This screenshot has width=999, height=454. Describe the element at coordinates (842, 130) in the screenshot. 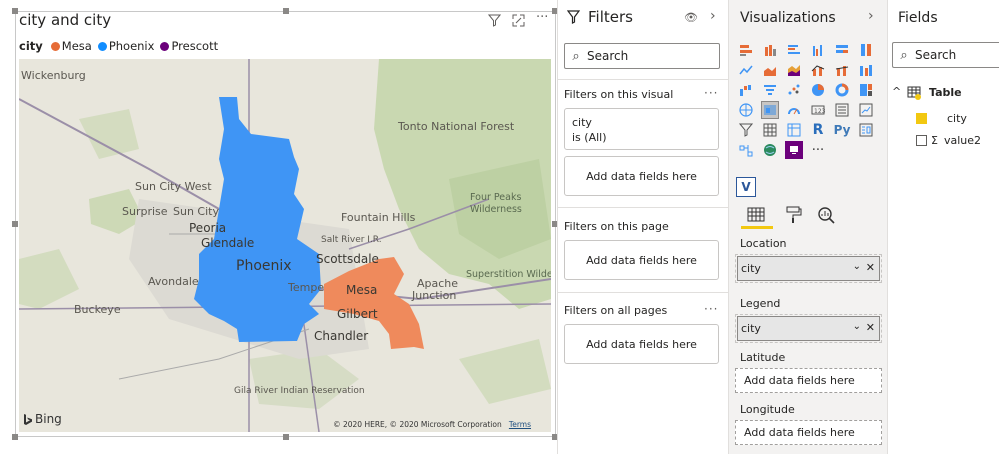

I see `python-visual-icon: Py` at that location.